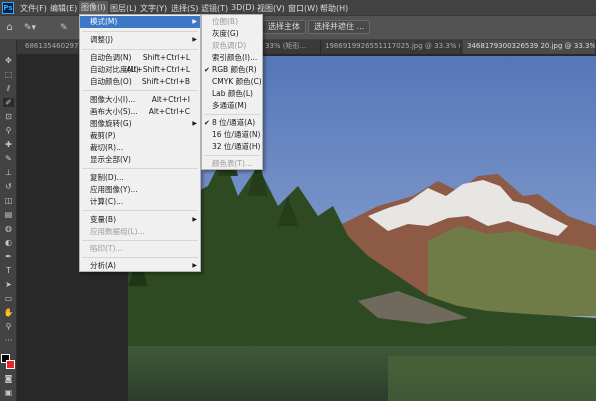  What do you see at coordinates (140, 124) in the screenshot?
I see `menu-item-image-rotation: 图像旋转(G) ▶` at bounding box center [140, 124].